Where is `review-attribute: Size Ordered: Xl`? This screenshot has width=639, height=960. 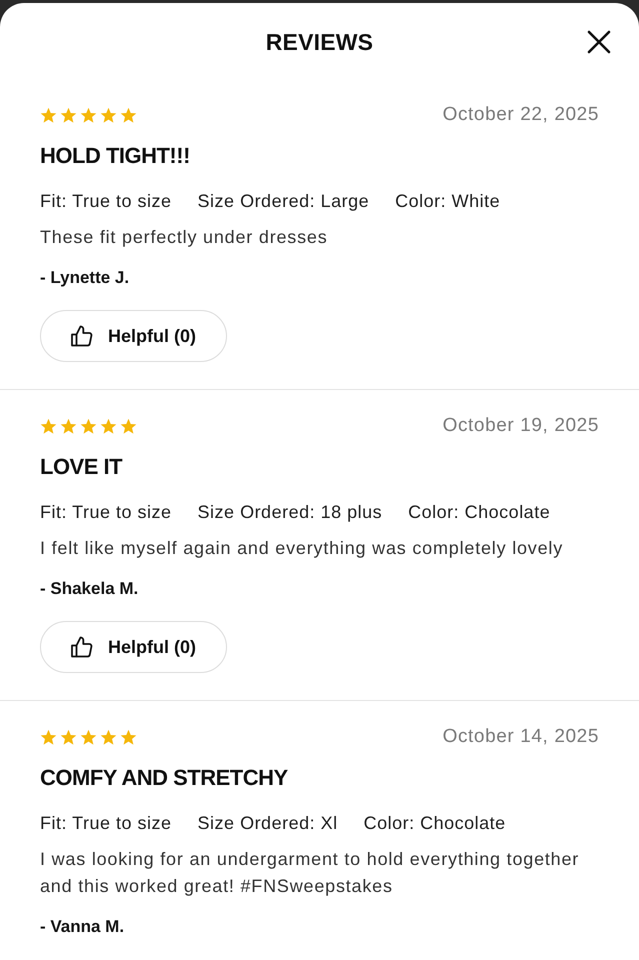
review-attribute: Size Ordered: Xl is located at coordinates (268, 823).